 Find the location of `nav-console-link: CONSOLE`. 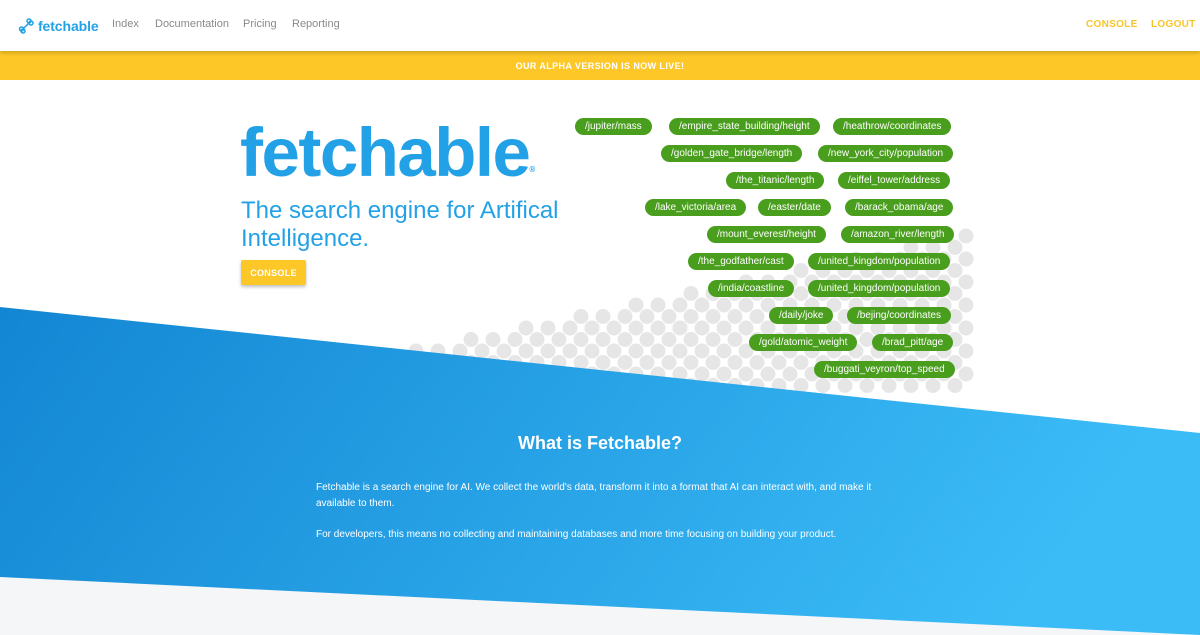

nav-console-link: CONSOLE is located at coordinates (1112, 24).